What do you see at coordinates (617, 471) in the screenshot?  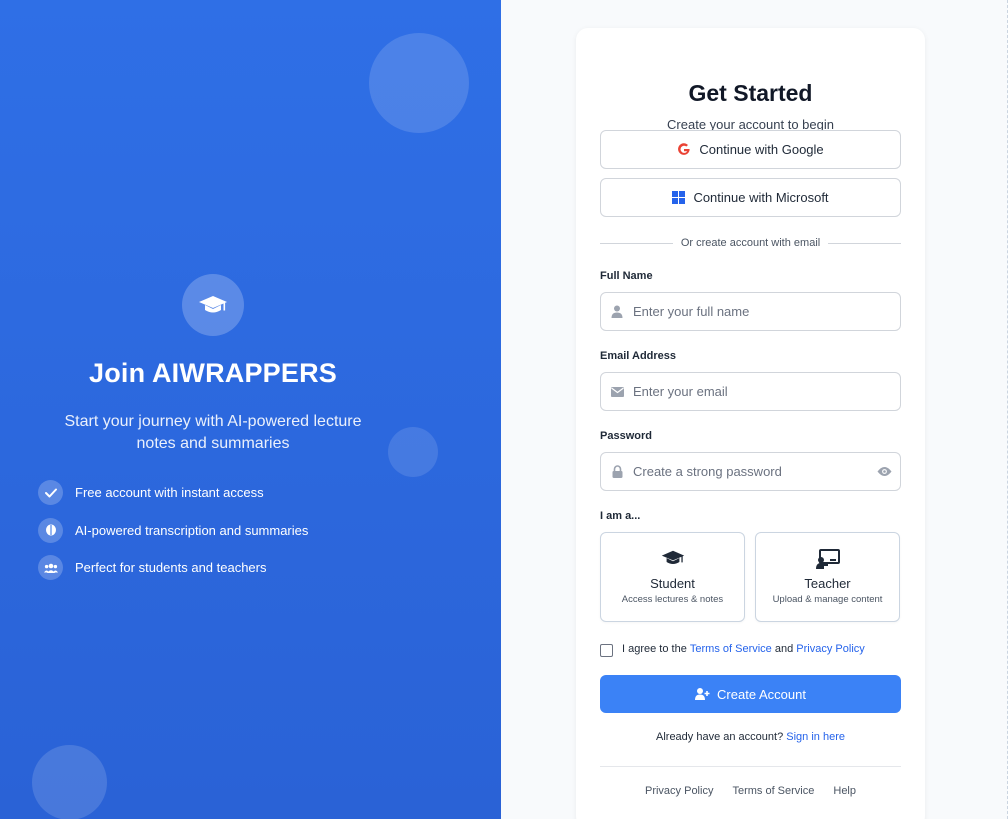 I see `lock-icon` at bounding box center [617, 471].